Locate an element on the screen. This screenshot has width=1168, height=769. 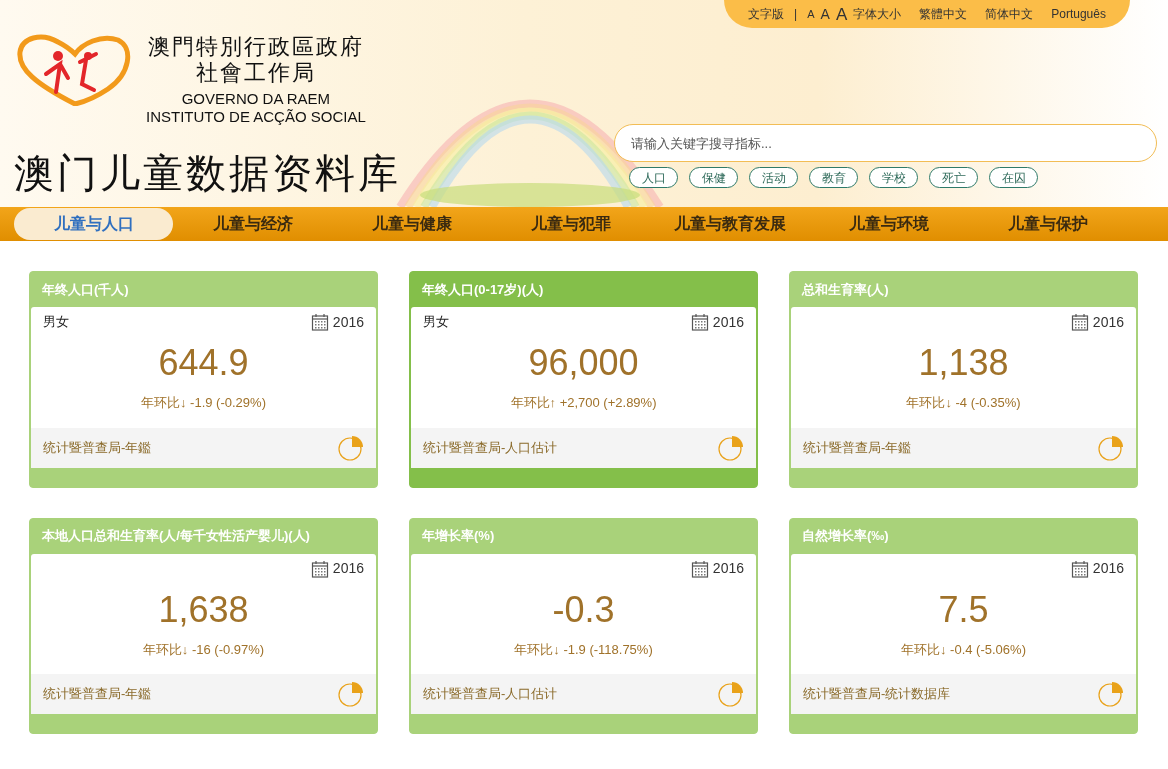
tag-button: 教育 is located at coordinates (833, 177).